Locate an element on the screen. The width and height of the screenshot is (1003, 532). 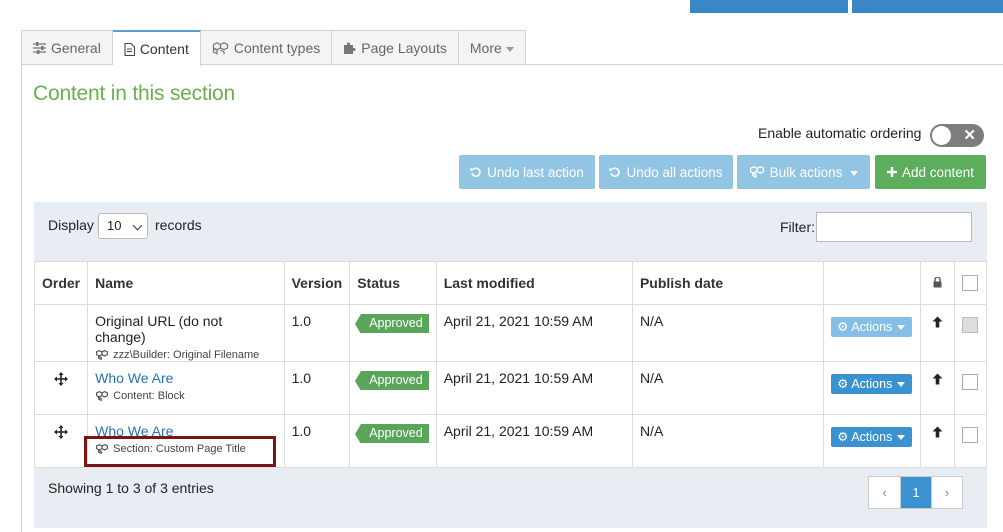
tab-general: General is located at coordinates (67, 47).